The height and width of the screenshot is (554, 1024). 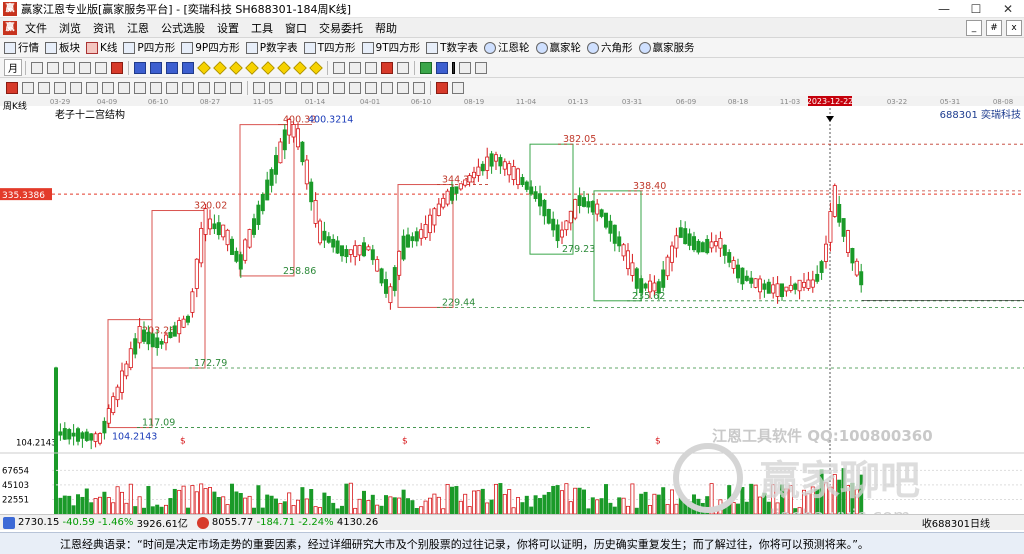 What do you see at coordinates (271, 47) in the screenshot?
I see `p-number-table-button: P数字表` at bounding box center [271, 47].